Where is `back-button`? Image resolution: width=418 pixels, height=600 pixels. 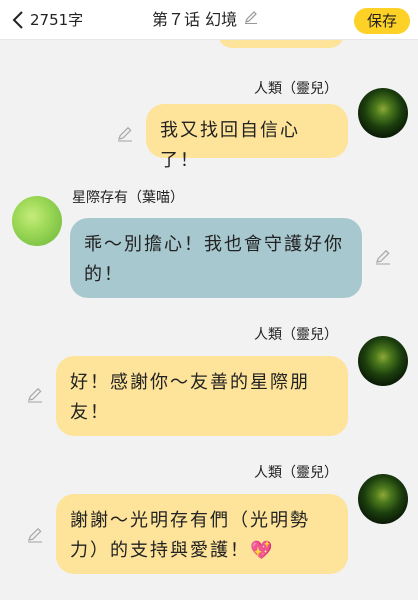
back-button is located at coordinates (18, 20).